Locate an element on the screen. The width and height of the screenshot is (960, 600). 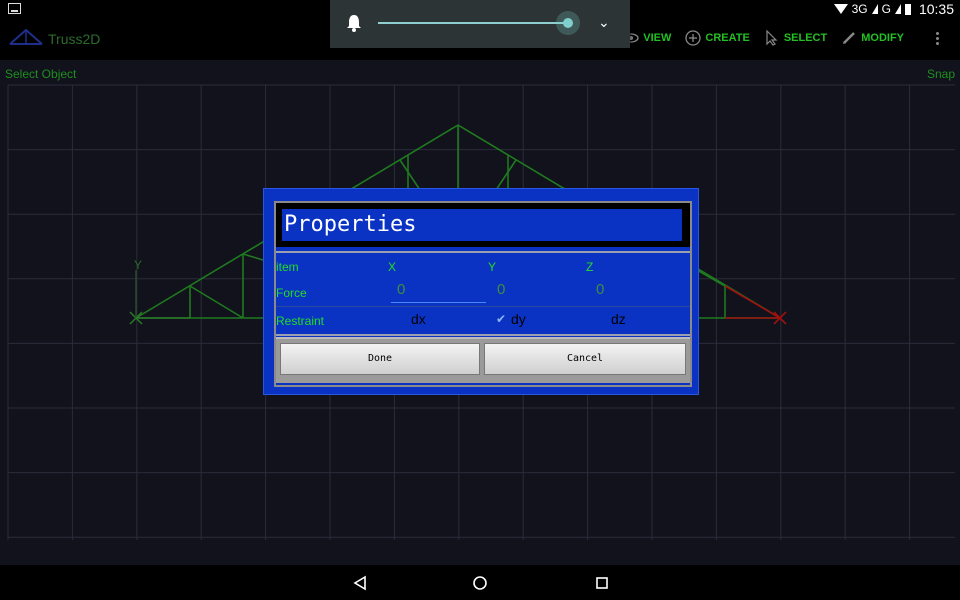
screenshot-icon is located at coordinates (14, 8).